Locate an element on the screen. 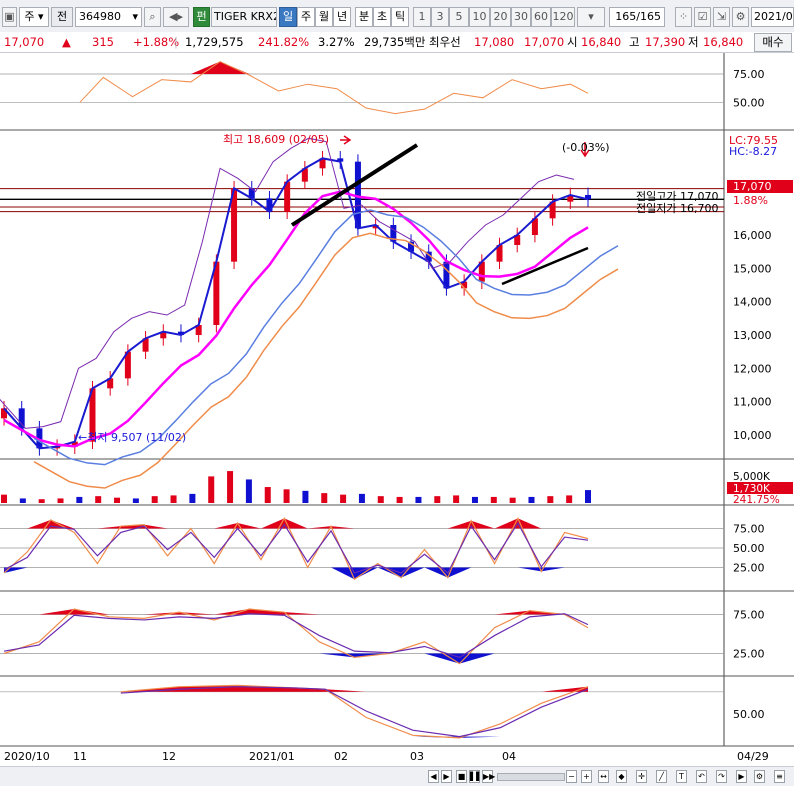  tool-icon: ◆ is located at coordinates (621, 776).